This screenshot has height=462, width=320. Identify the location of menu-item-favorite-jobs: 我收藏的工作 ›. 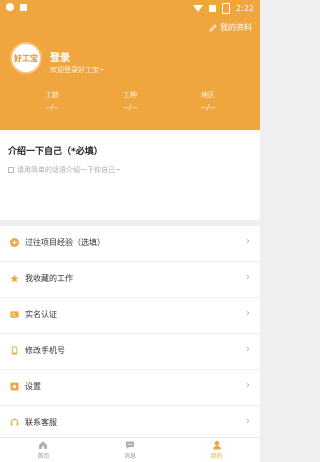
(130, 280).